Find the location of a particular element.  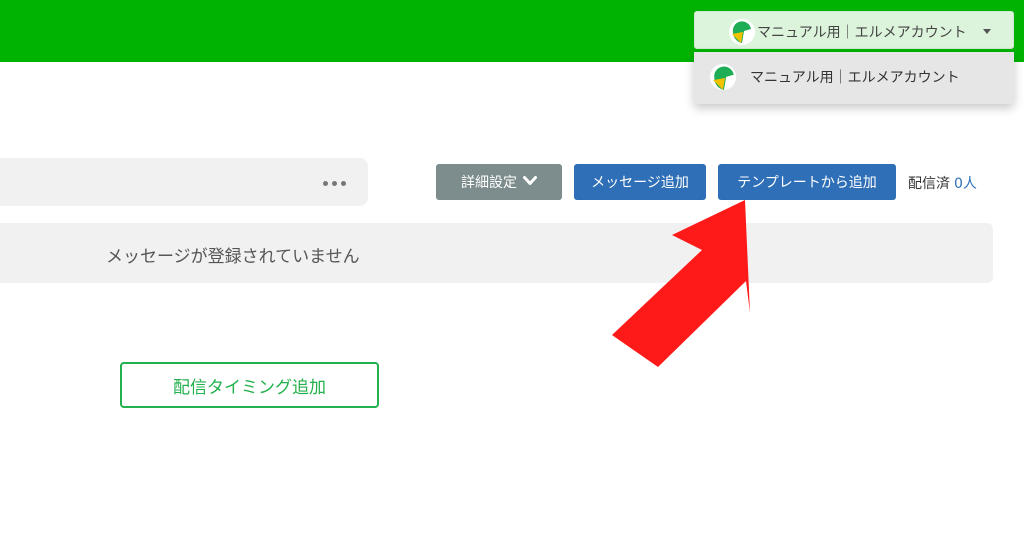

empty-message-text: メッセージが登録されていません is located at coordinates (233, 257).